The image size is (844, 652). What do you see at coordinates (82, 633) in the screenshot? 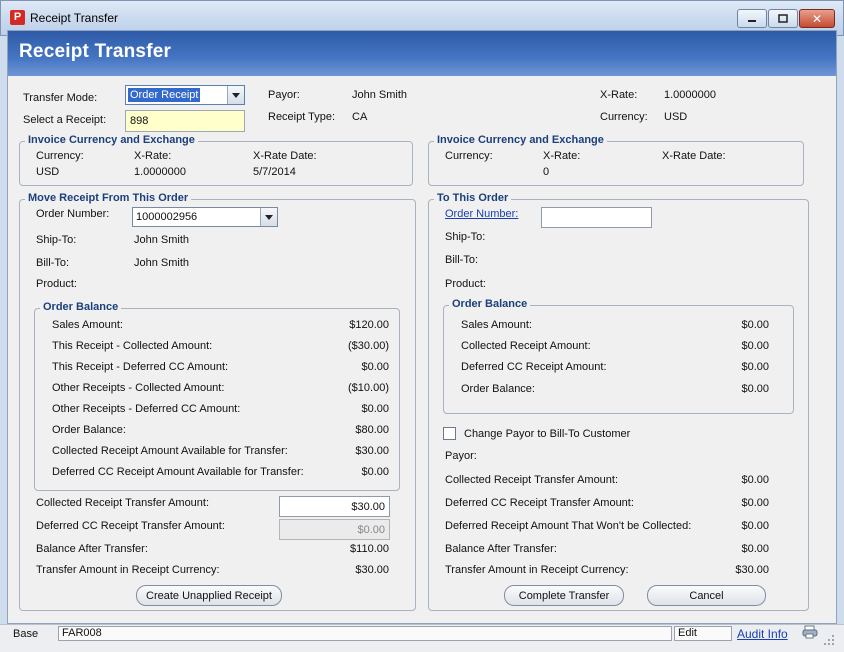
I see `status-form-id: FAR008` at bounding box center [82, 633].